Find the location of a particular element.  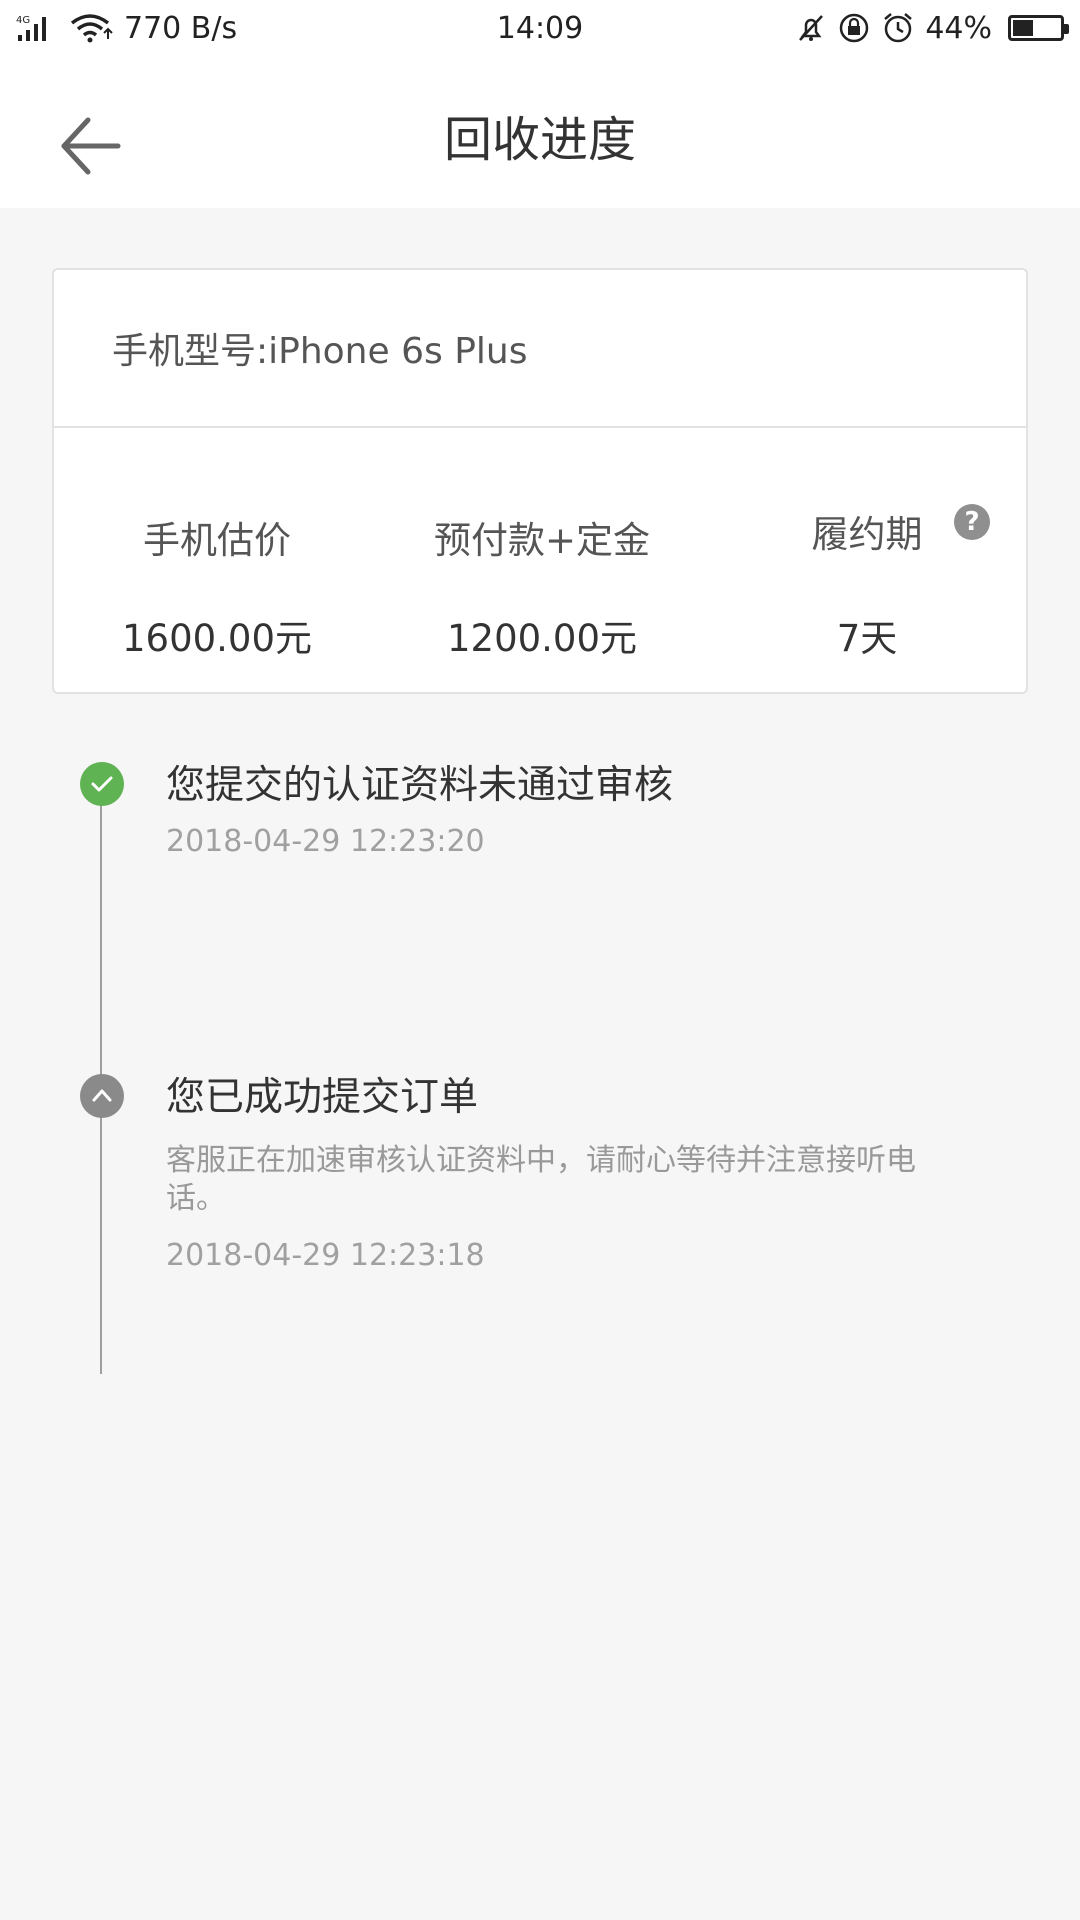

chevron-up-icon is located at coordinates (102, 1096).